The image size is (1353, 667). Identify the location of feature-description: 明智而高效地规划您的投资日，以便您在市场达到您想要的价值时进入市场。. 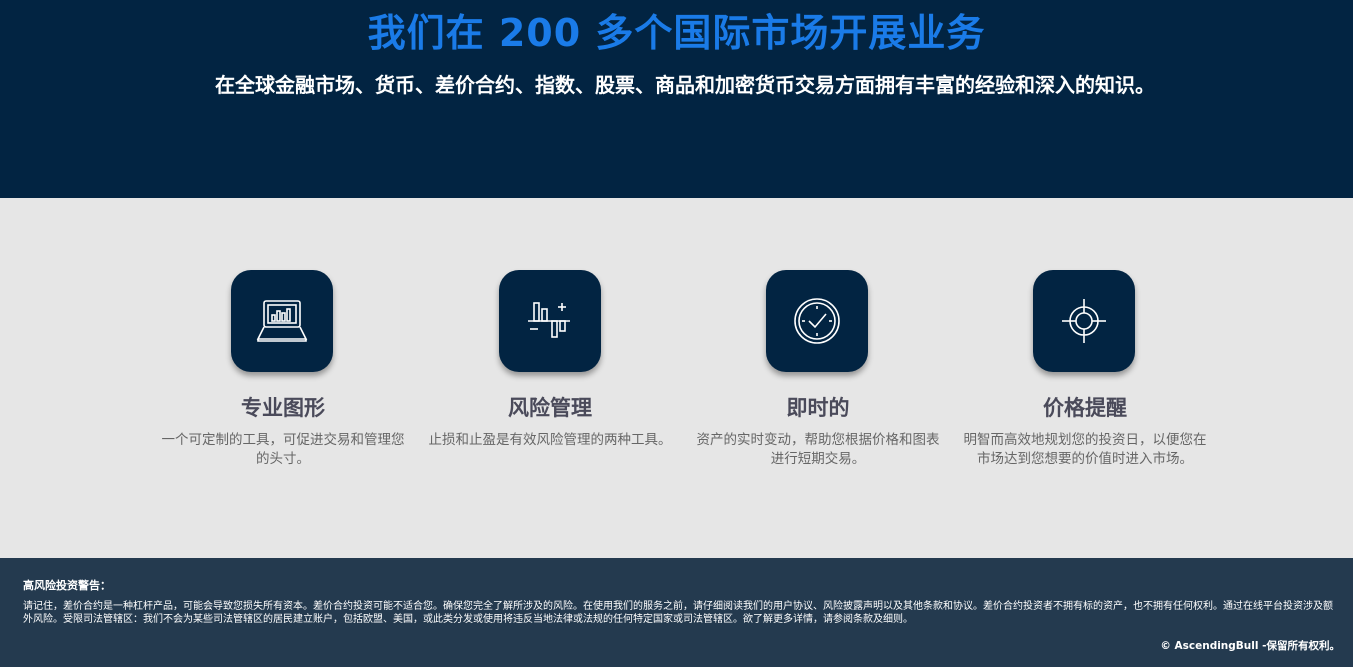
(1085, 449).